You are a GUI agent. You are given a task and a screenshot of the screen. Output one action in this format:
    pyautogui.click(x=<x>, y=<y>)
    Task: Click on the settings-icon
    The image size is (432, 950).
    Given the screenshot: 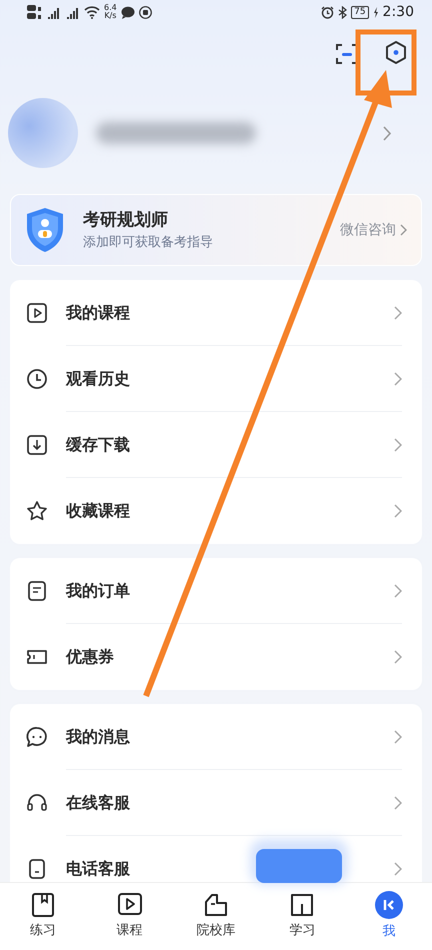 What is the action you would take?
    pyautogui.click(x=396, y=53)
    